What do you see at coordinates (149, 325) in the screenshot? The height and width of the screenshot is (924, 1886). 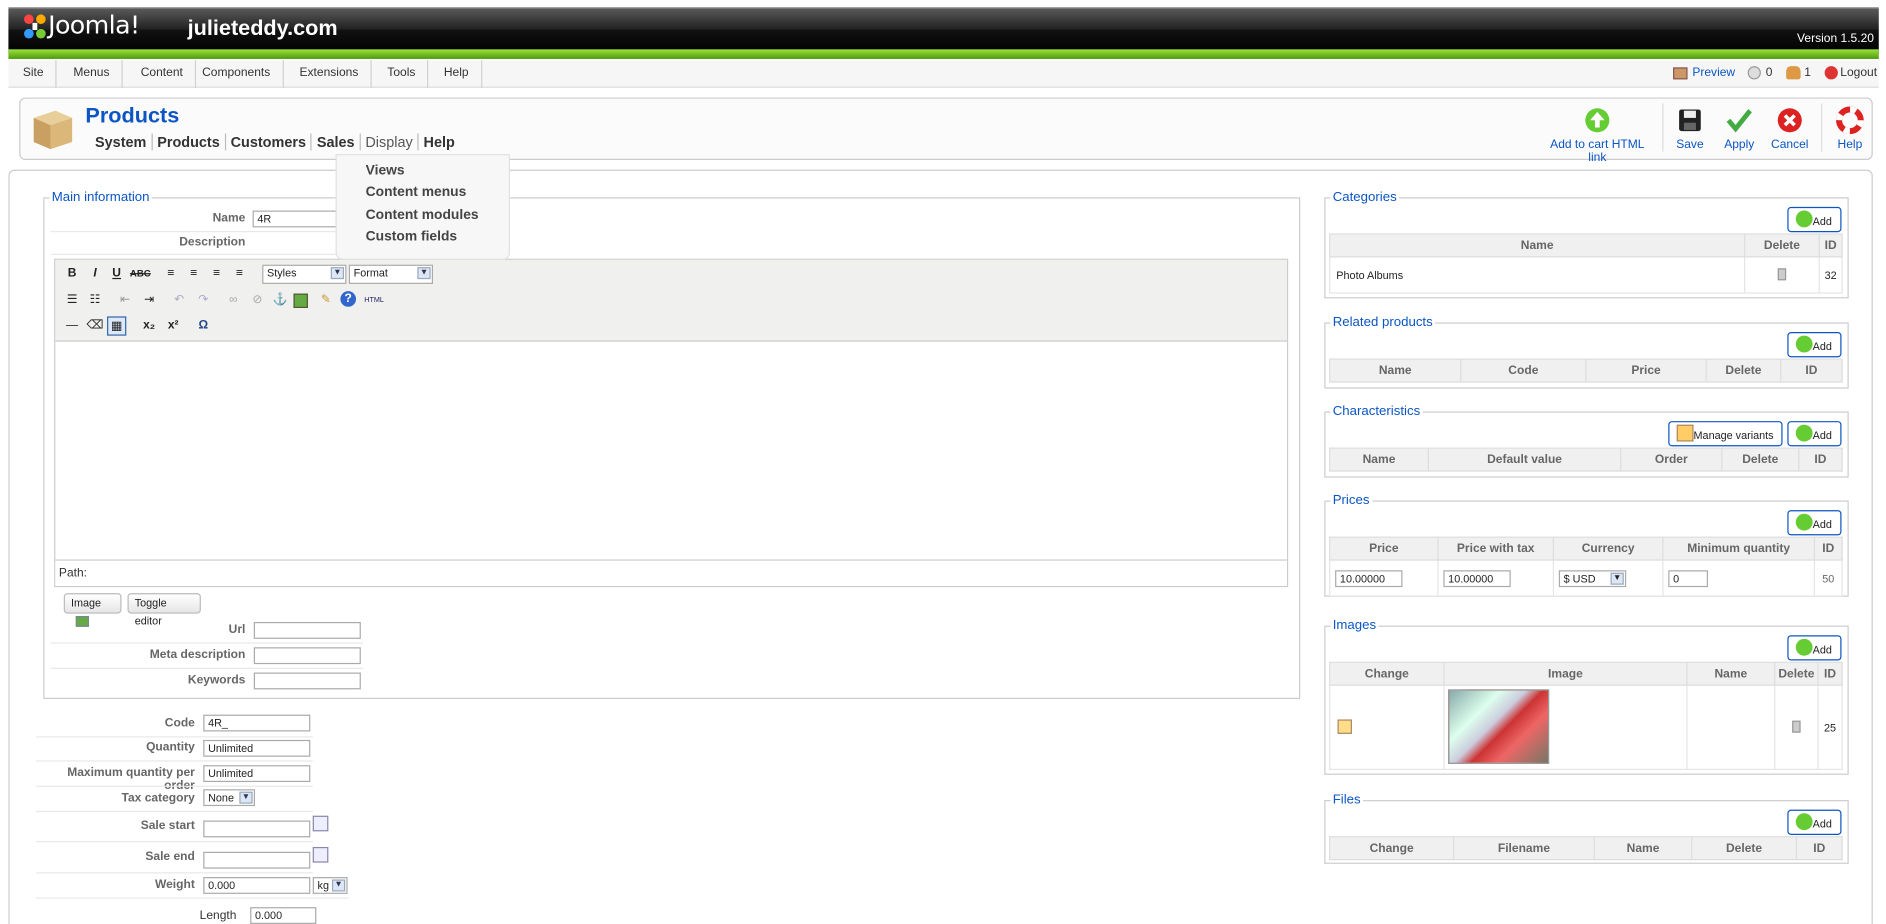 I see `subscript-icon: x₂` at bounding box center [149, 325].